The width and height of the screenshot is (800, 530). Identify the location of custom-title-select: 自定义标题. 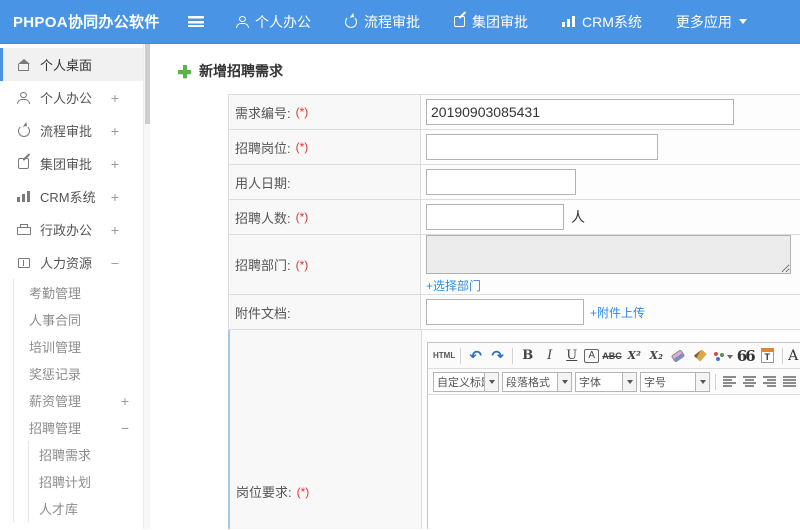
(466, 381).